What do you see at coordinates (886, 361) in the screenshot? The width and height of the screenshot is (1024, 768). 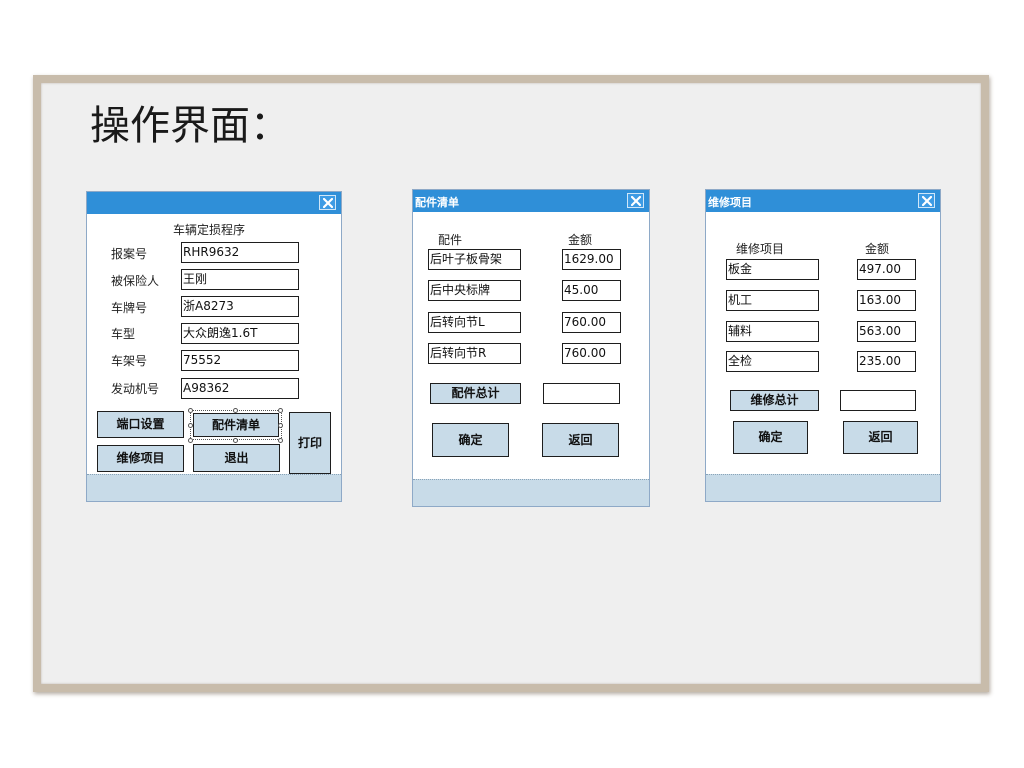 I see `repair-amount-field: 235.00` at bounding box center [886, 361].